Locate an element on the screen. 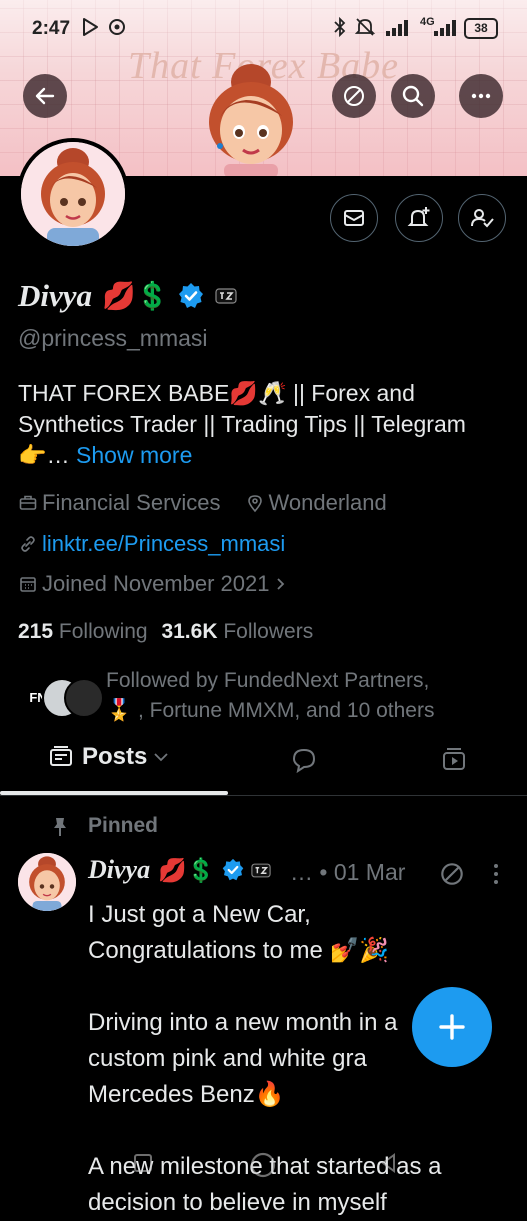  tab-posts: Posts is located at coordinates (108, 757).